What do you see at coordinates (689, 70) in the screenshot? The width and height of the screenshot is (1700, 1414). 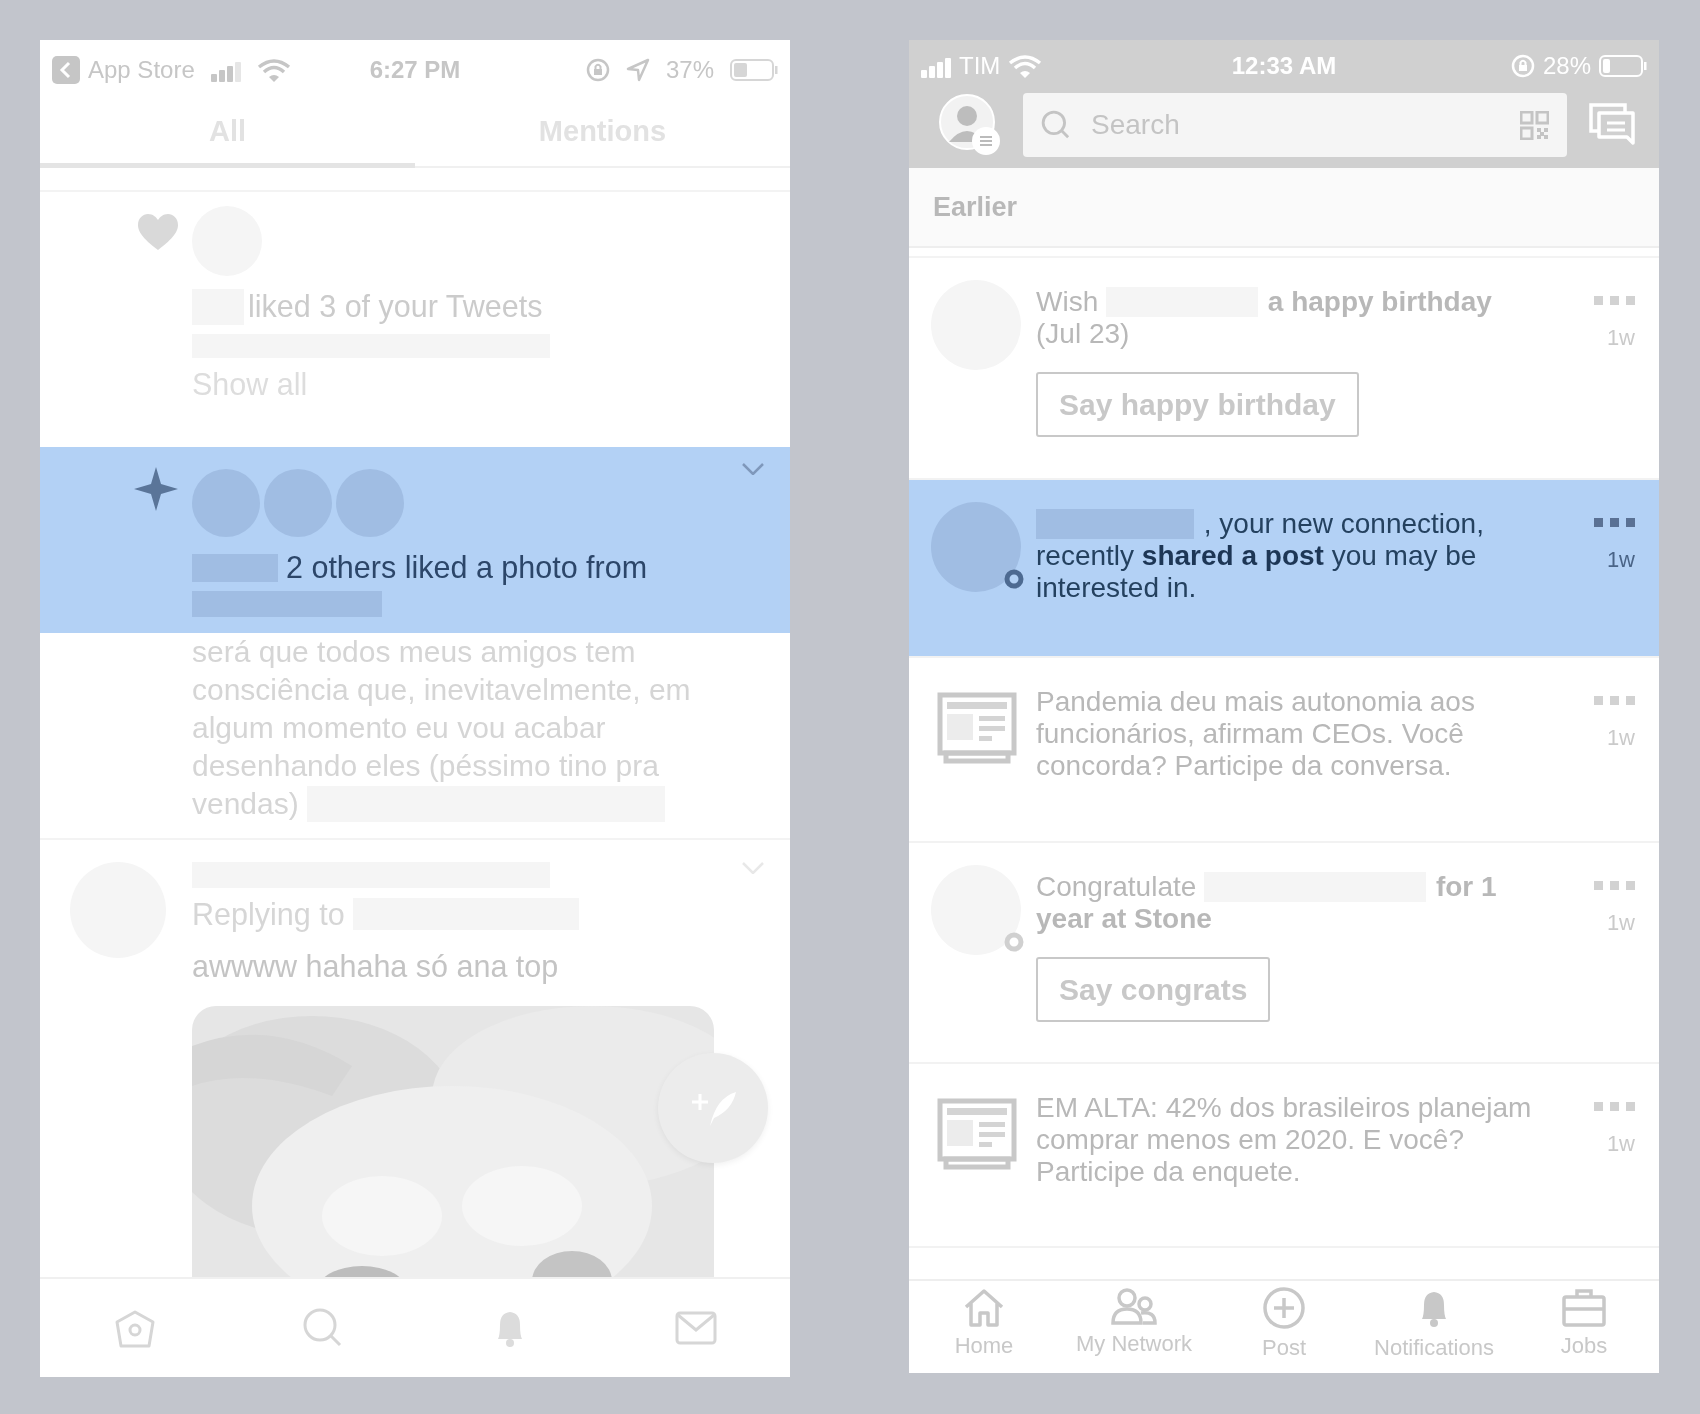 I see `battery-percentage: 37%` at bounding box center [689, 70].